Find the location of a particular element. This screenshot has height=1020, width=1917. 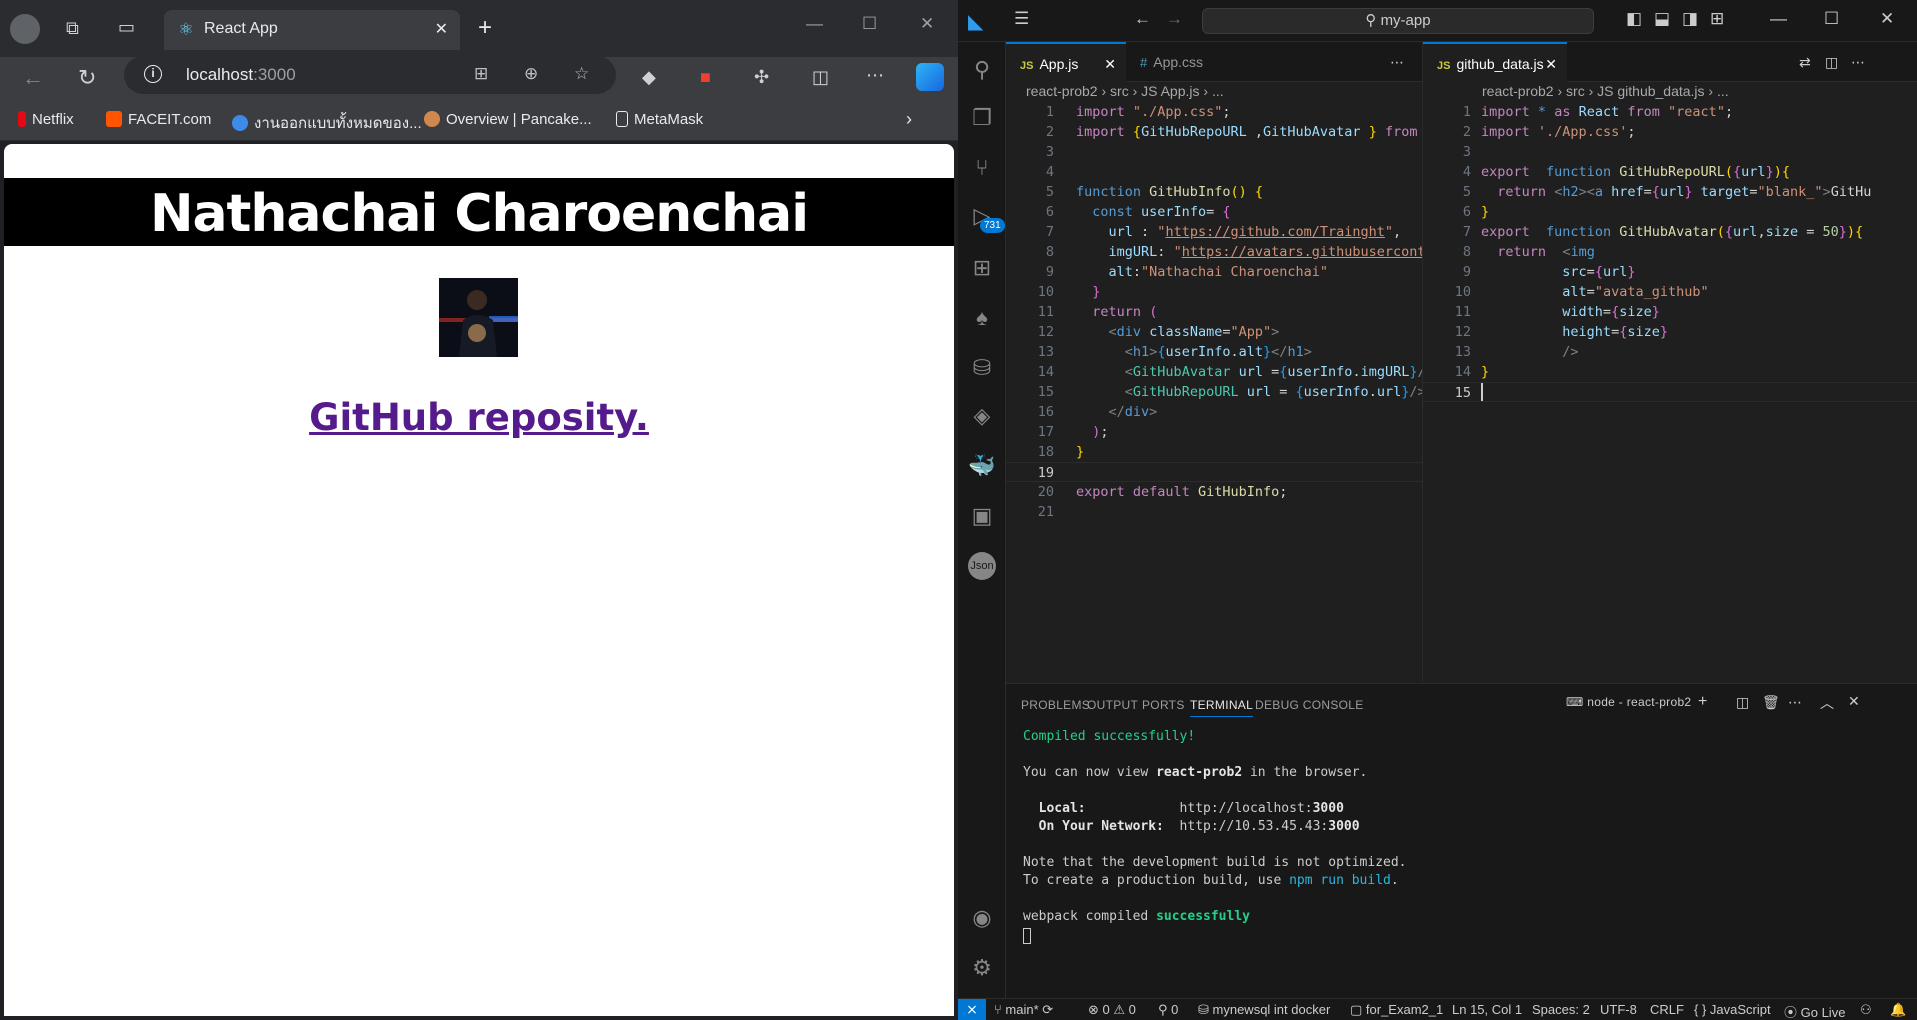

bookmark-metamask: MetaMask is located at coordinates (659, 119).